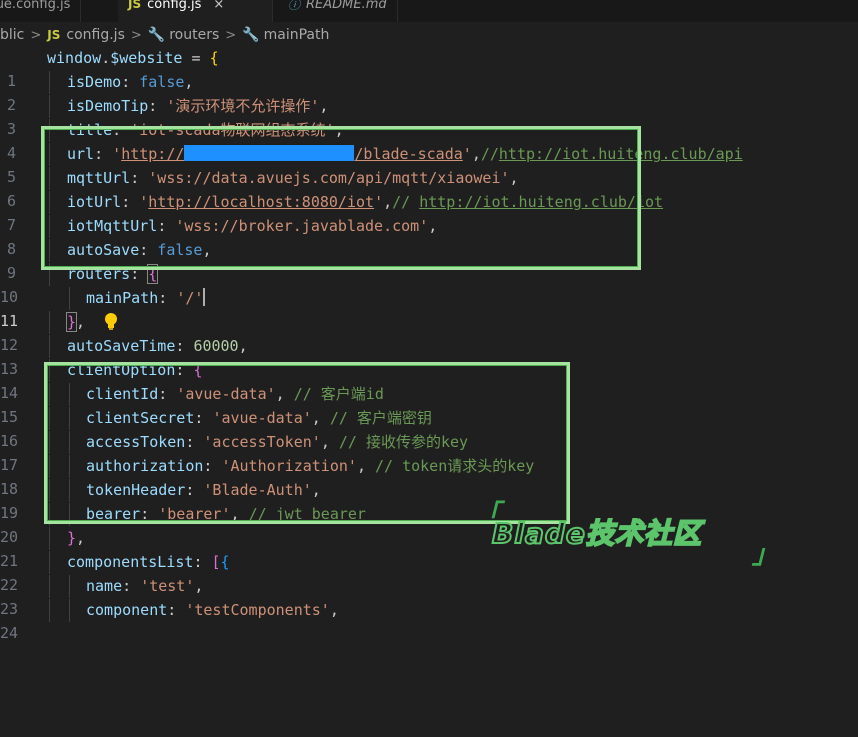 The width and height of the screenshot is (858, 737). What do you see at coordinates (127, 610) in the screenshot?
I see `token-key: component` at bounding box center [127, 610].